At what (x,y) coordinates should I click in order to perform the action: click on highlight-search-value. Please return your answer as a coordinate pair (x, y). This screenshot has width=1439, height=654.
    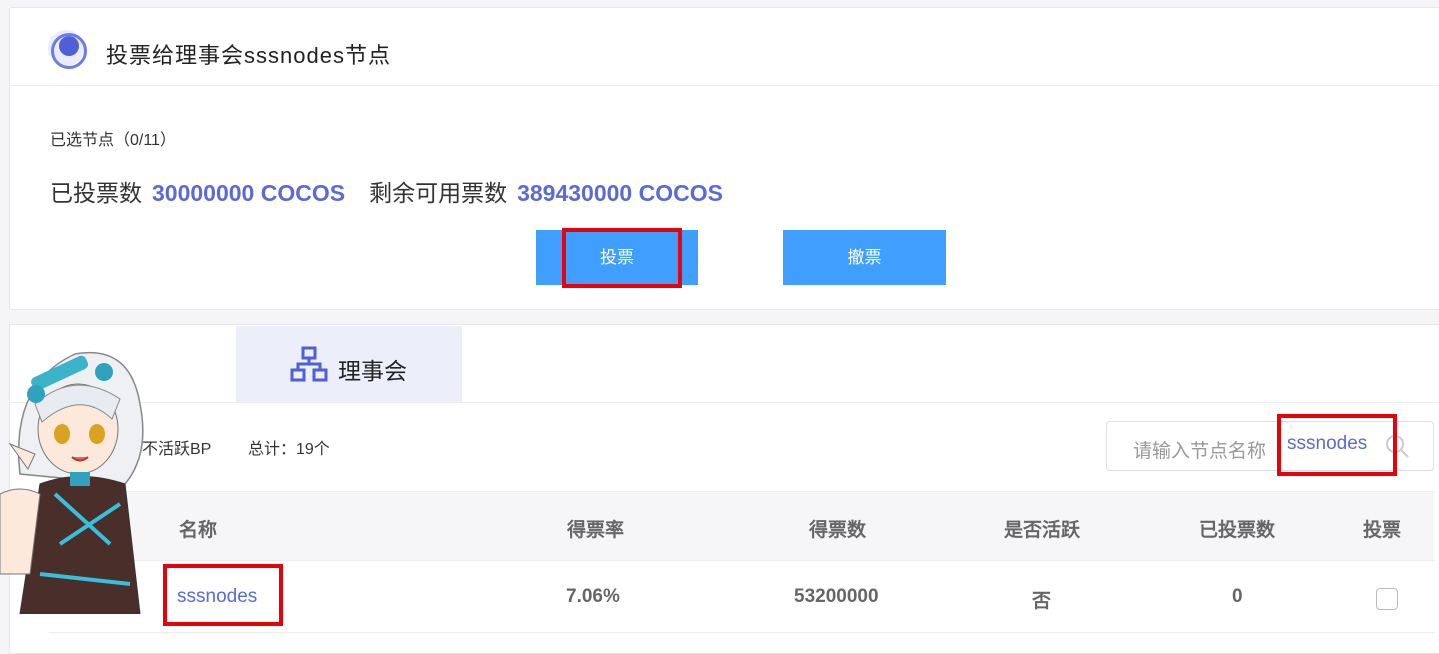
    Looking at the image, I should click on (1337, 445).